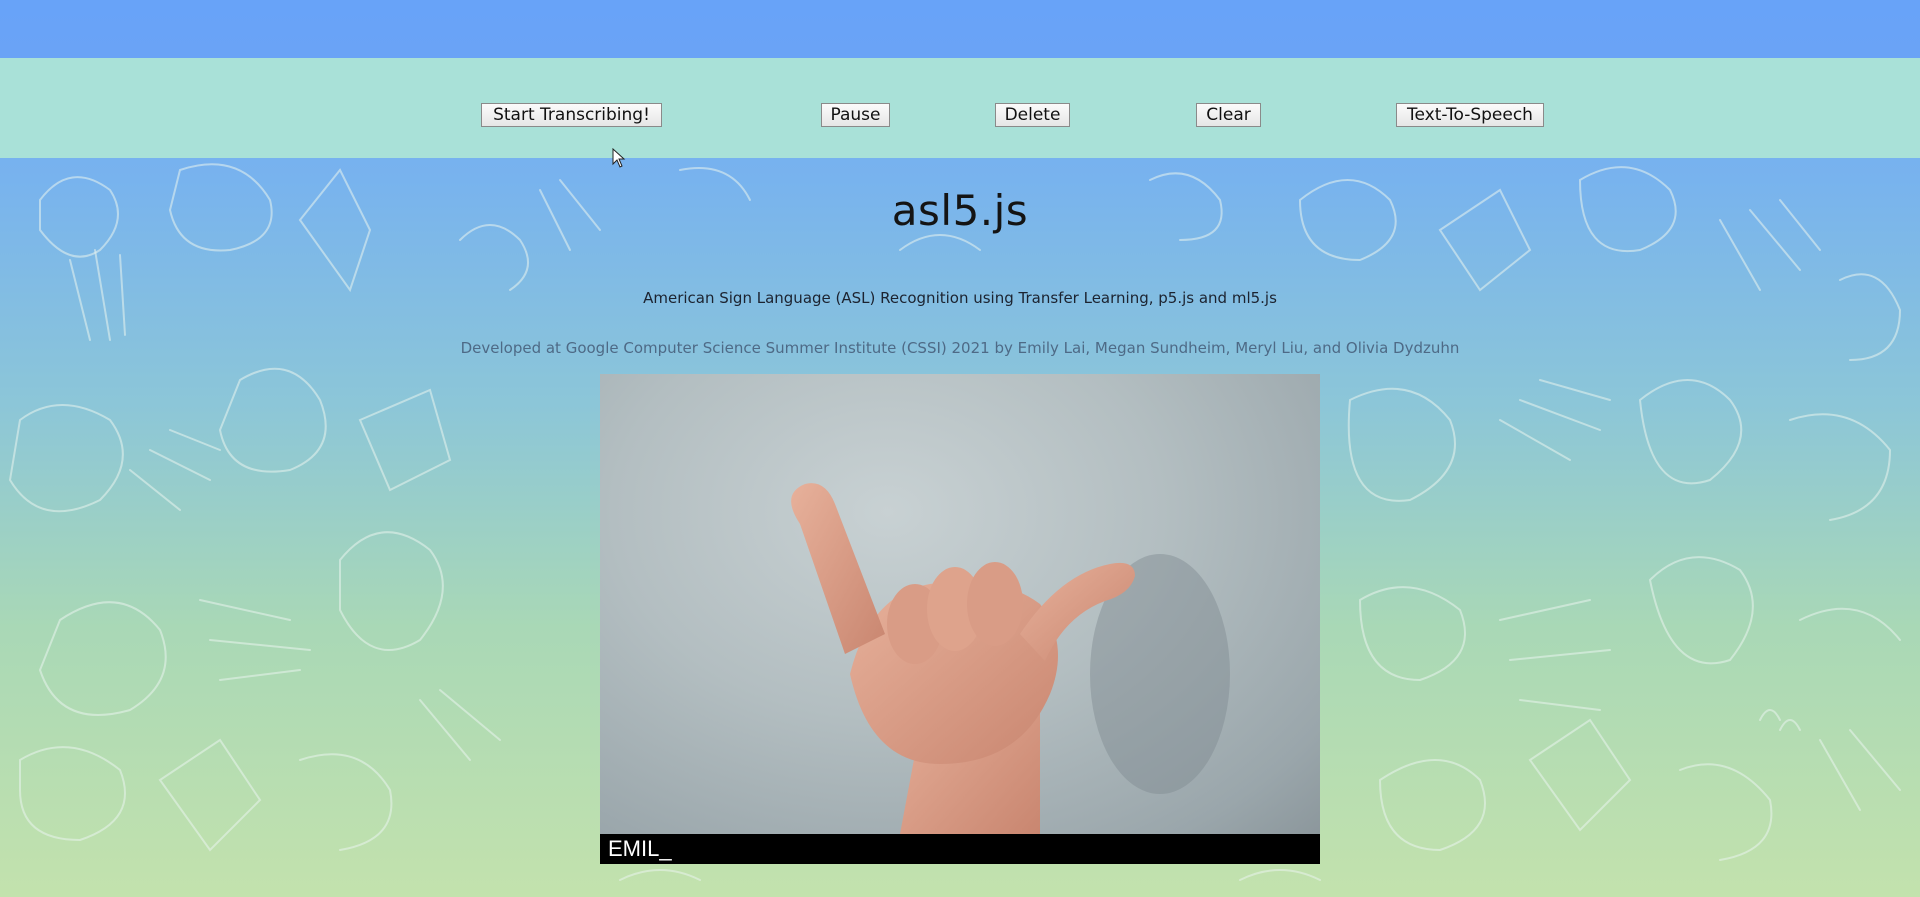 The image size is (1920, 897). Describe the element at coordinates (855, 115) in the screenshot. I see `pause-button: Pause` at that location.